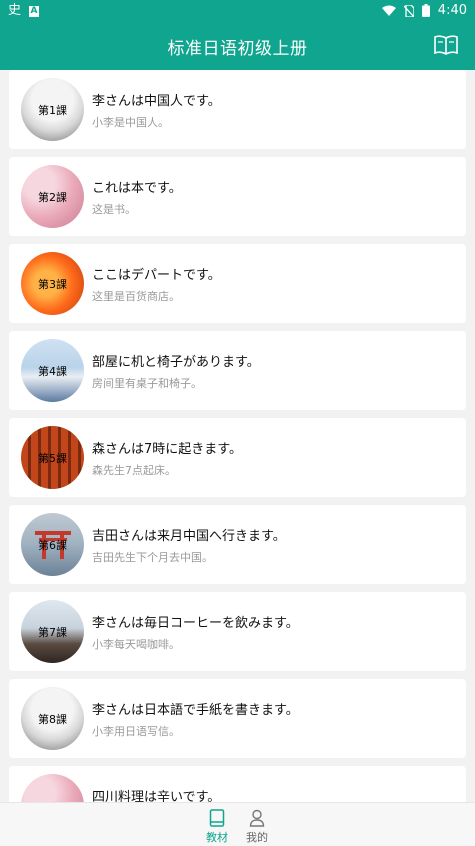 The image size is (475, 846). Describe the element at coordinates (34, 11) in the screenshot. I see `notification-a-icon: A` at that location.